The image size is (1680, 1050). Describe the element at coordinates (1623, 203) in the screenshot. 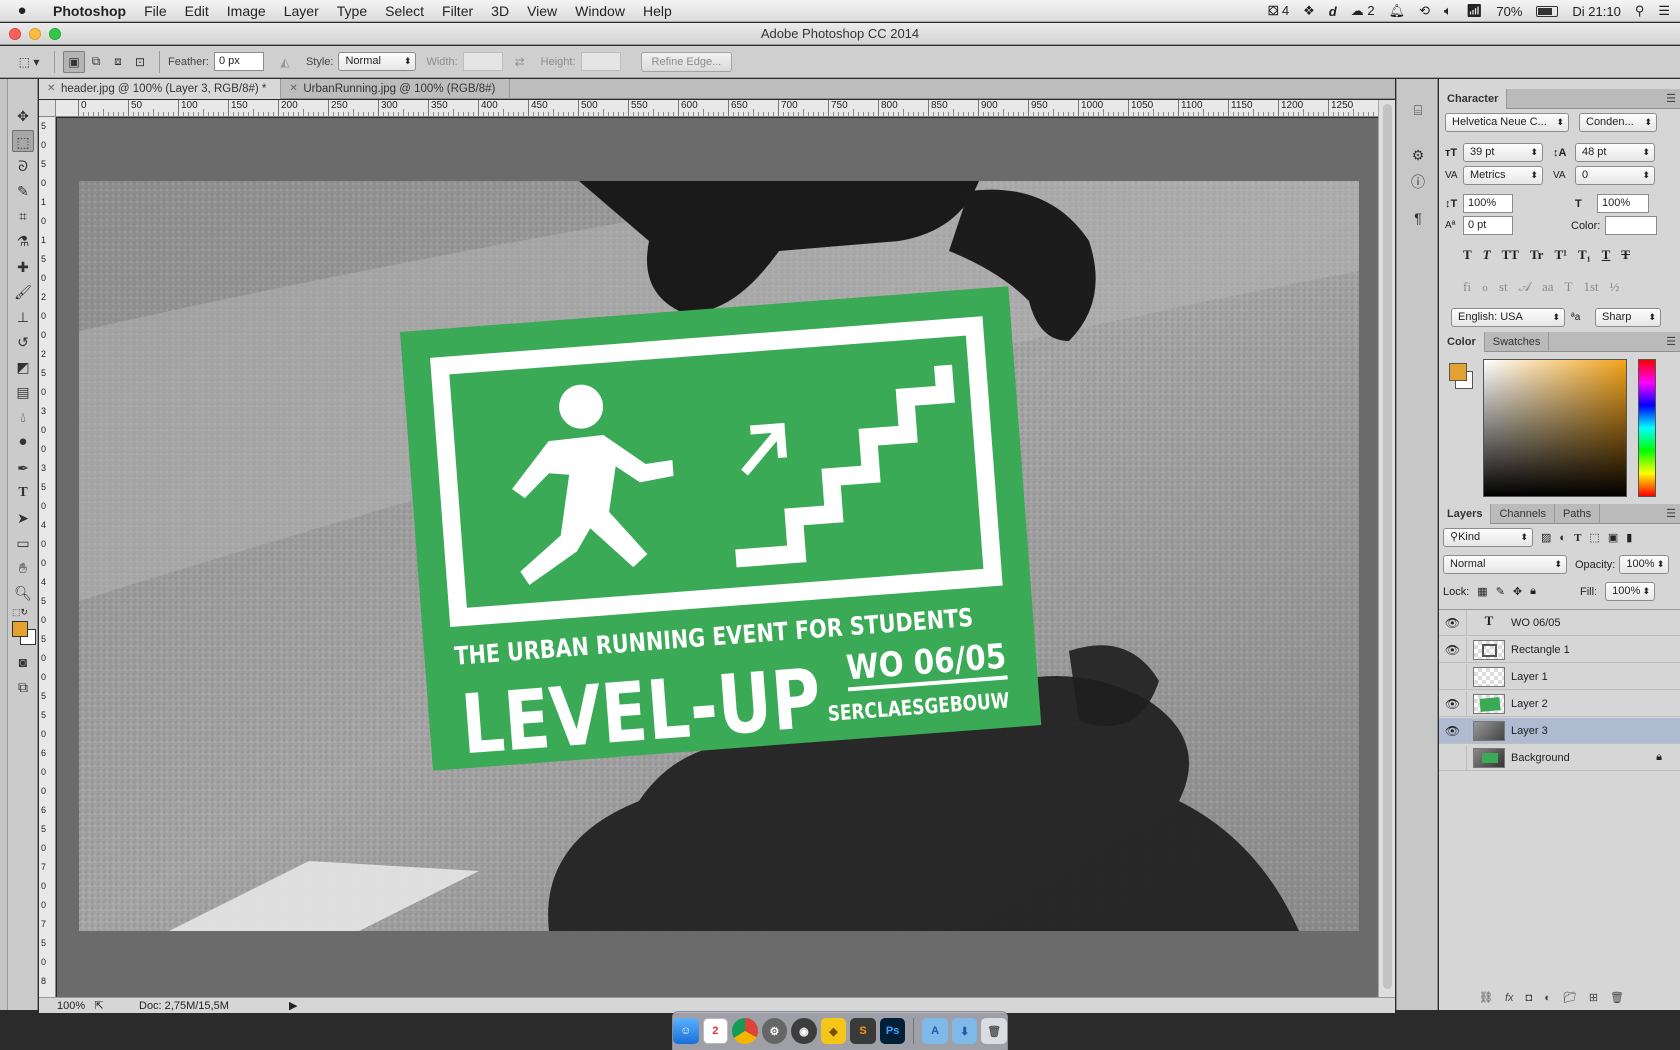

I see `horizontal-scale-input: 100%` at that location.